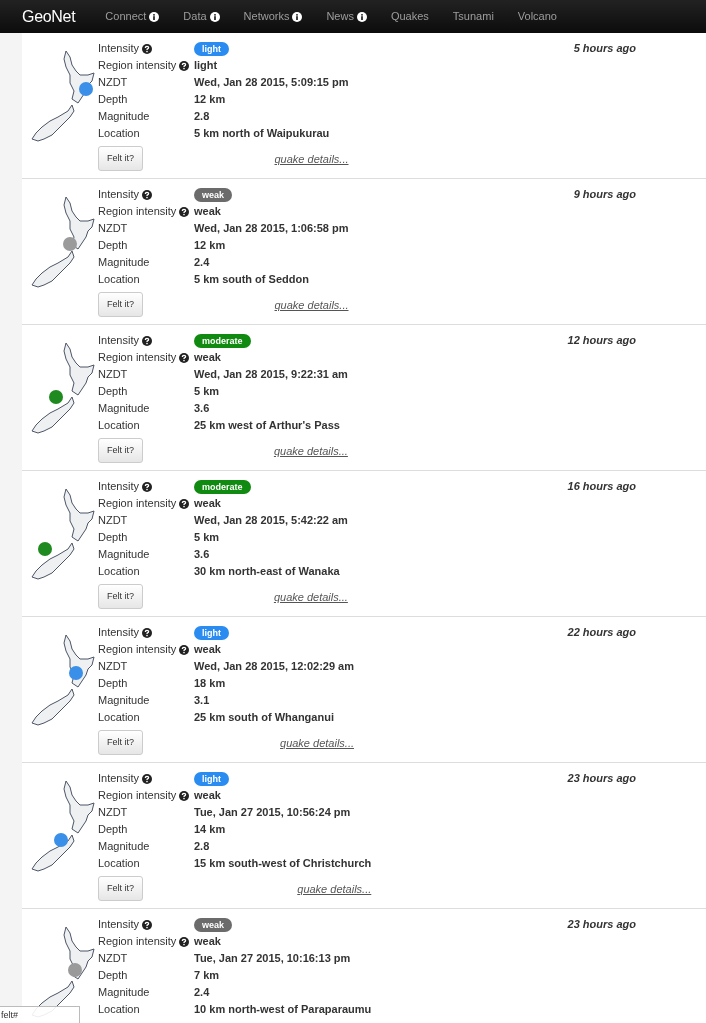 The height and width of the screenshot is (1023, 706). What do you see at coordinates (207, 391) in the screenshot?
I see `field-value: 5 km` at bounding box center [207, 391].